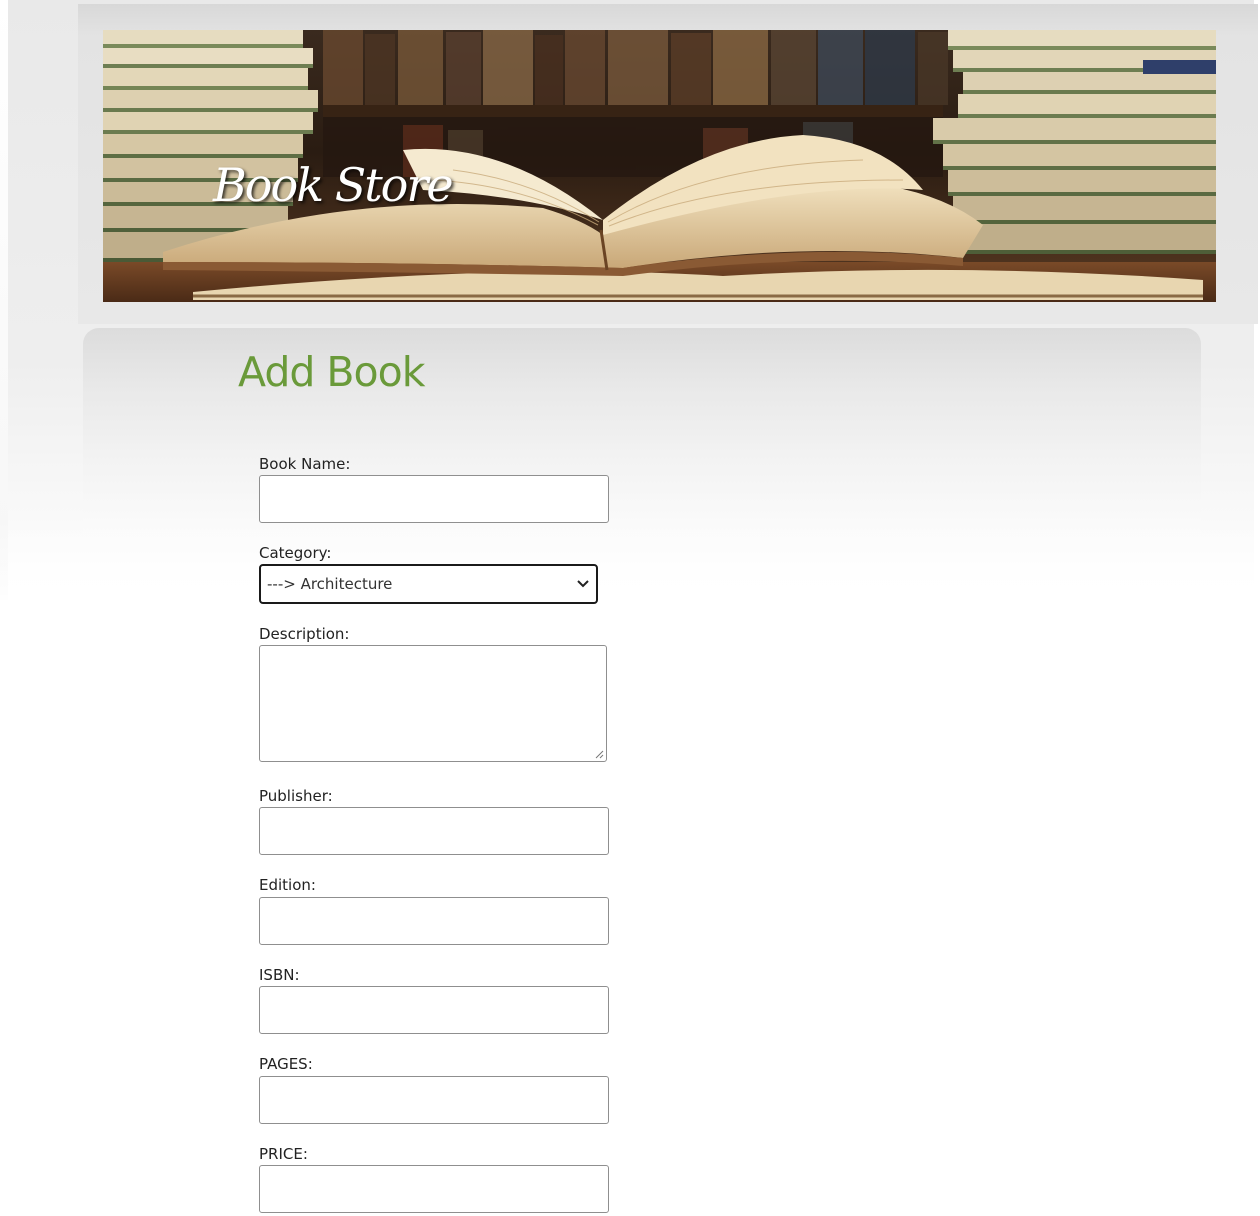 This screenshot has height=1216, width=1260. Describe the element at coordinates (434, 1189) in the screenshot. I see `price-input` at that location.